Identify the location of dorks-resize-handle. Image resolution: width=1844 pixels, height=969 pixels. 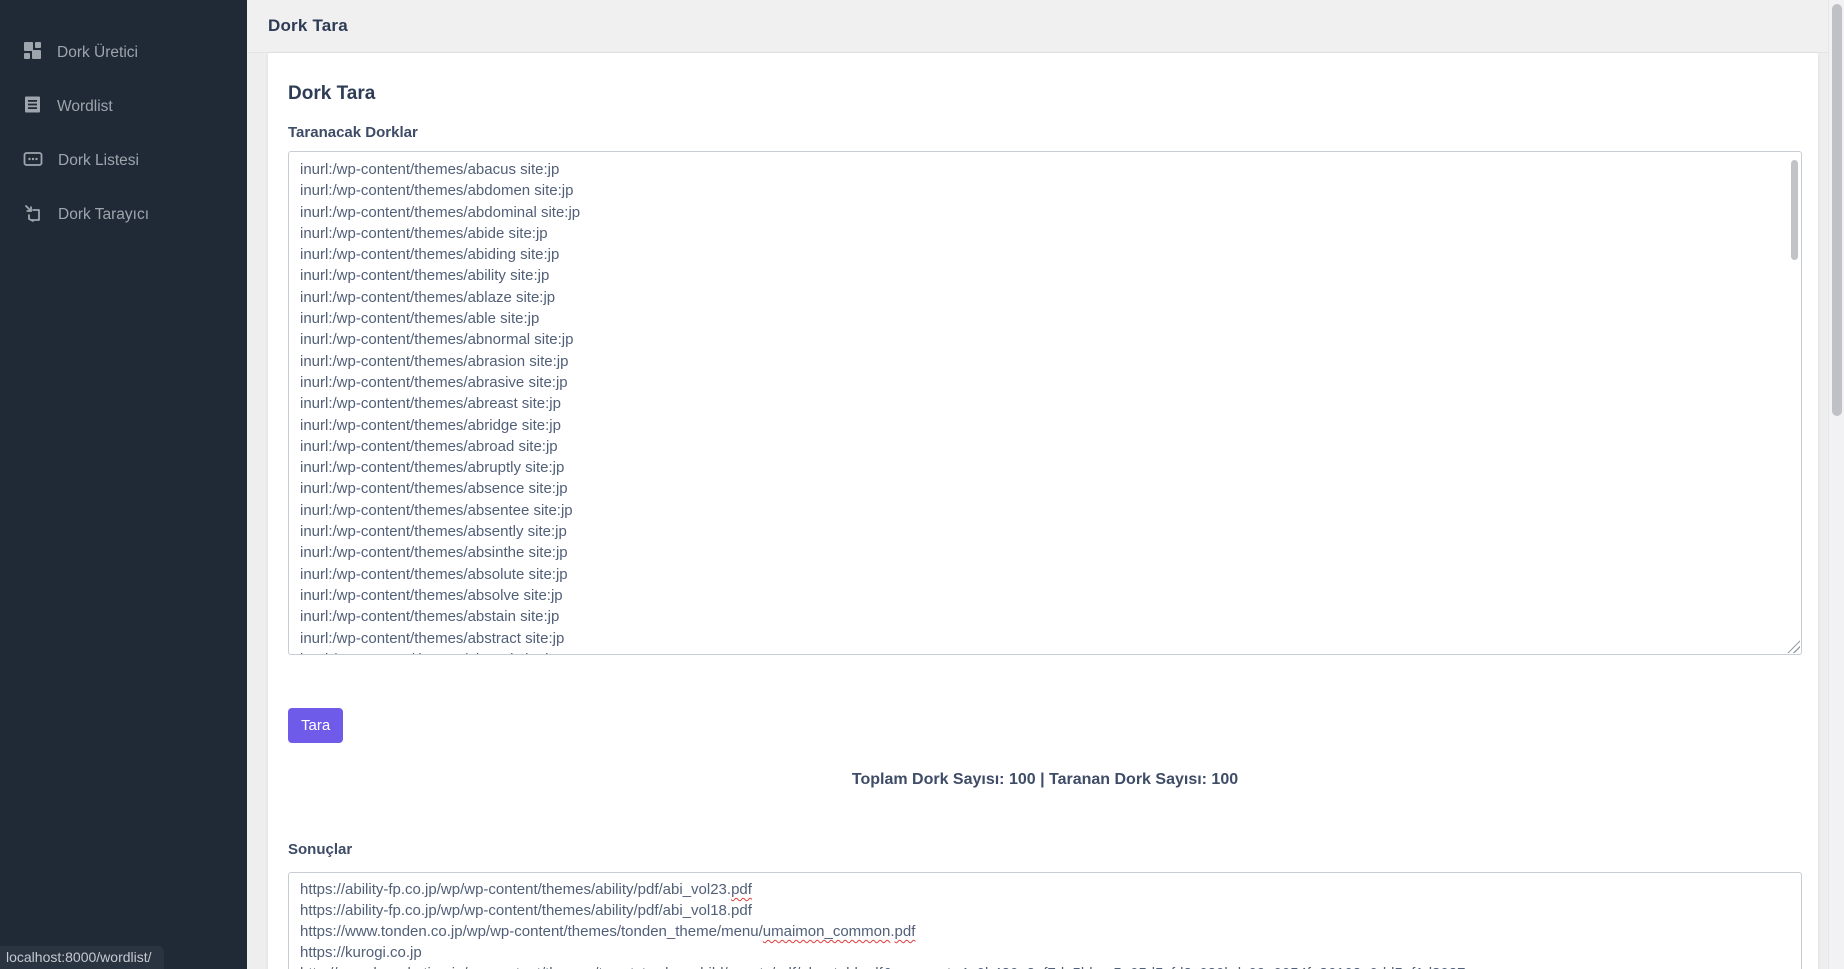
(1793, 646).